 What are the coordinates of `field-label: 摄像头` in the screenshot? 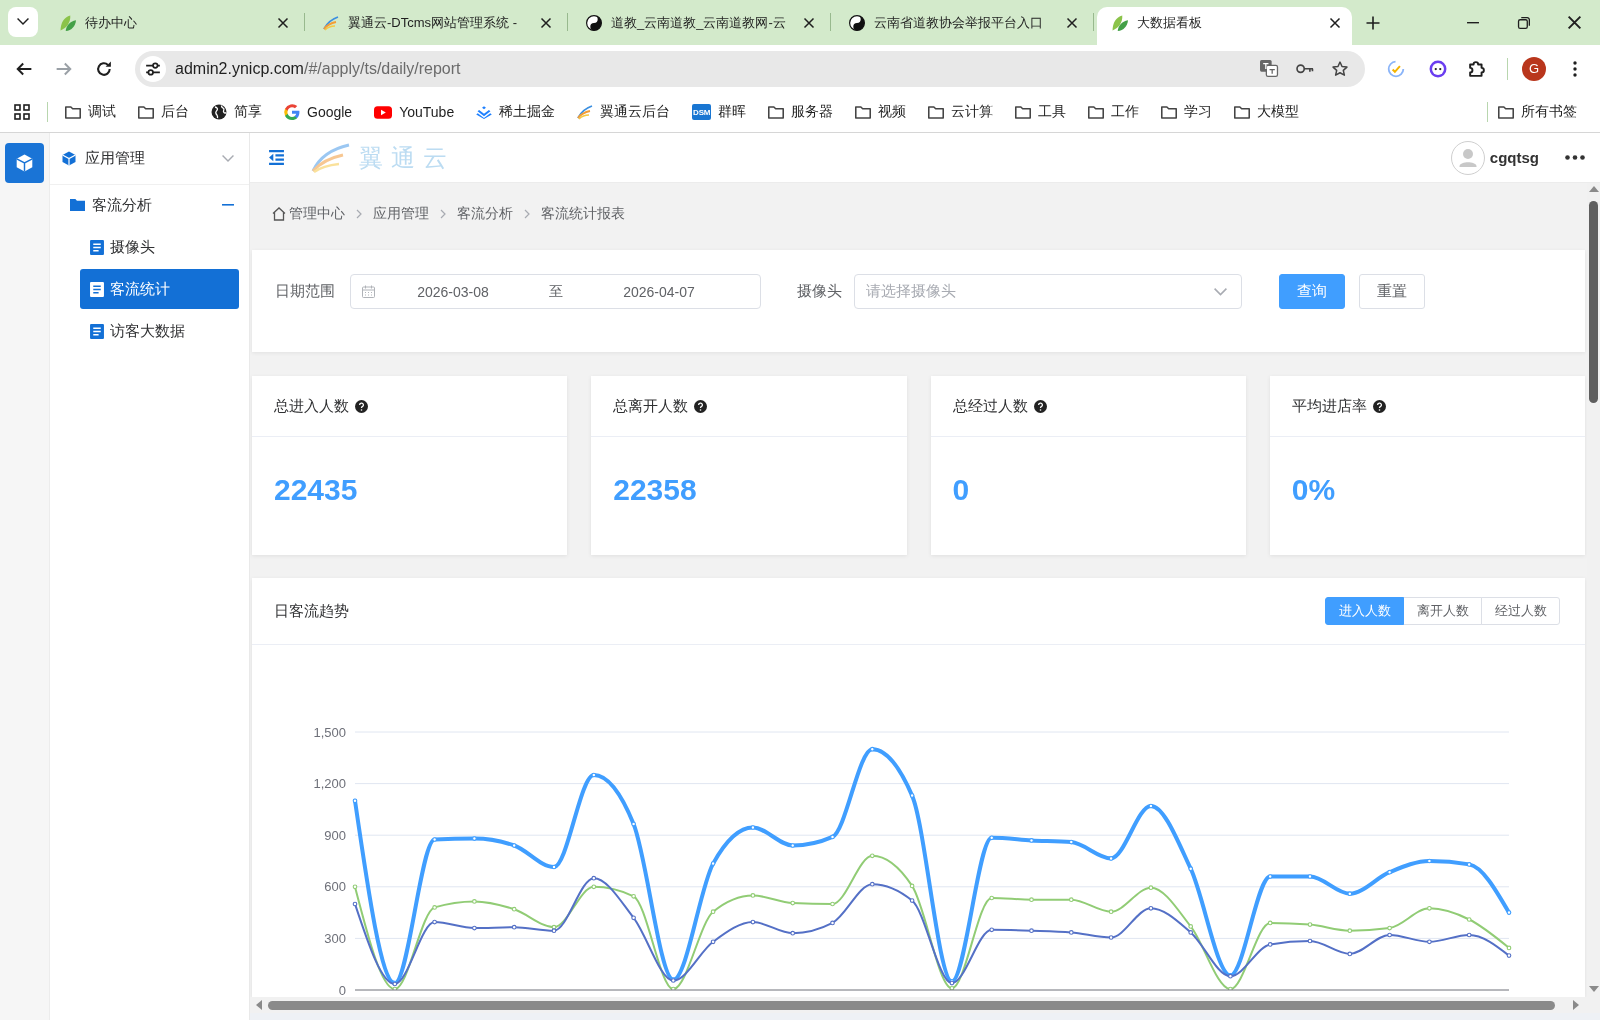 It's located at (819, 291).